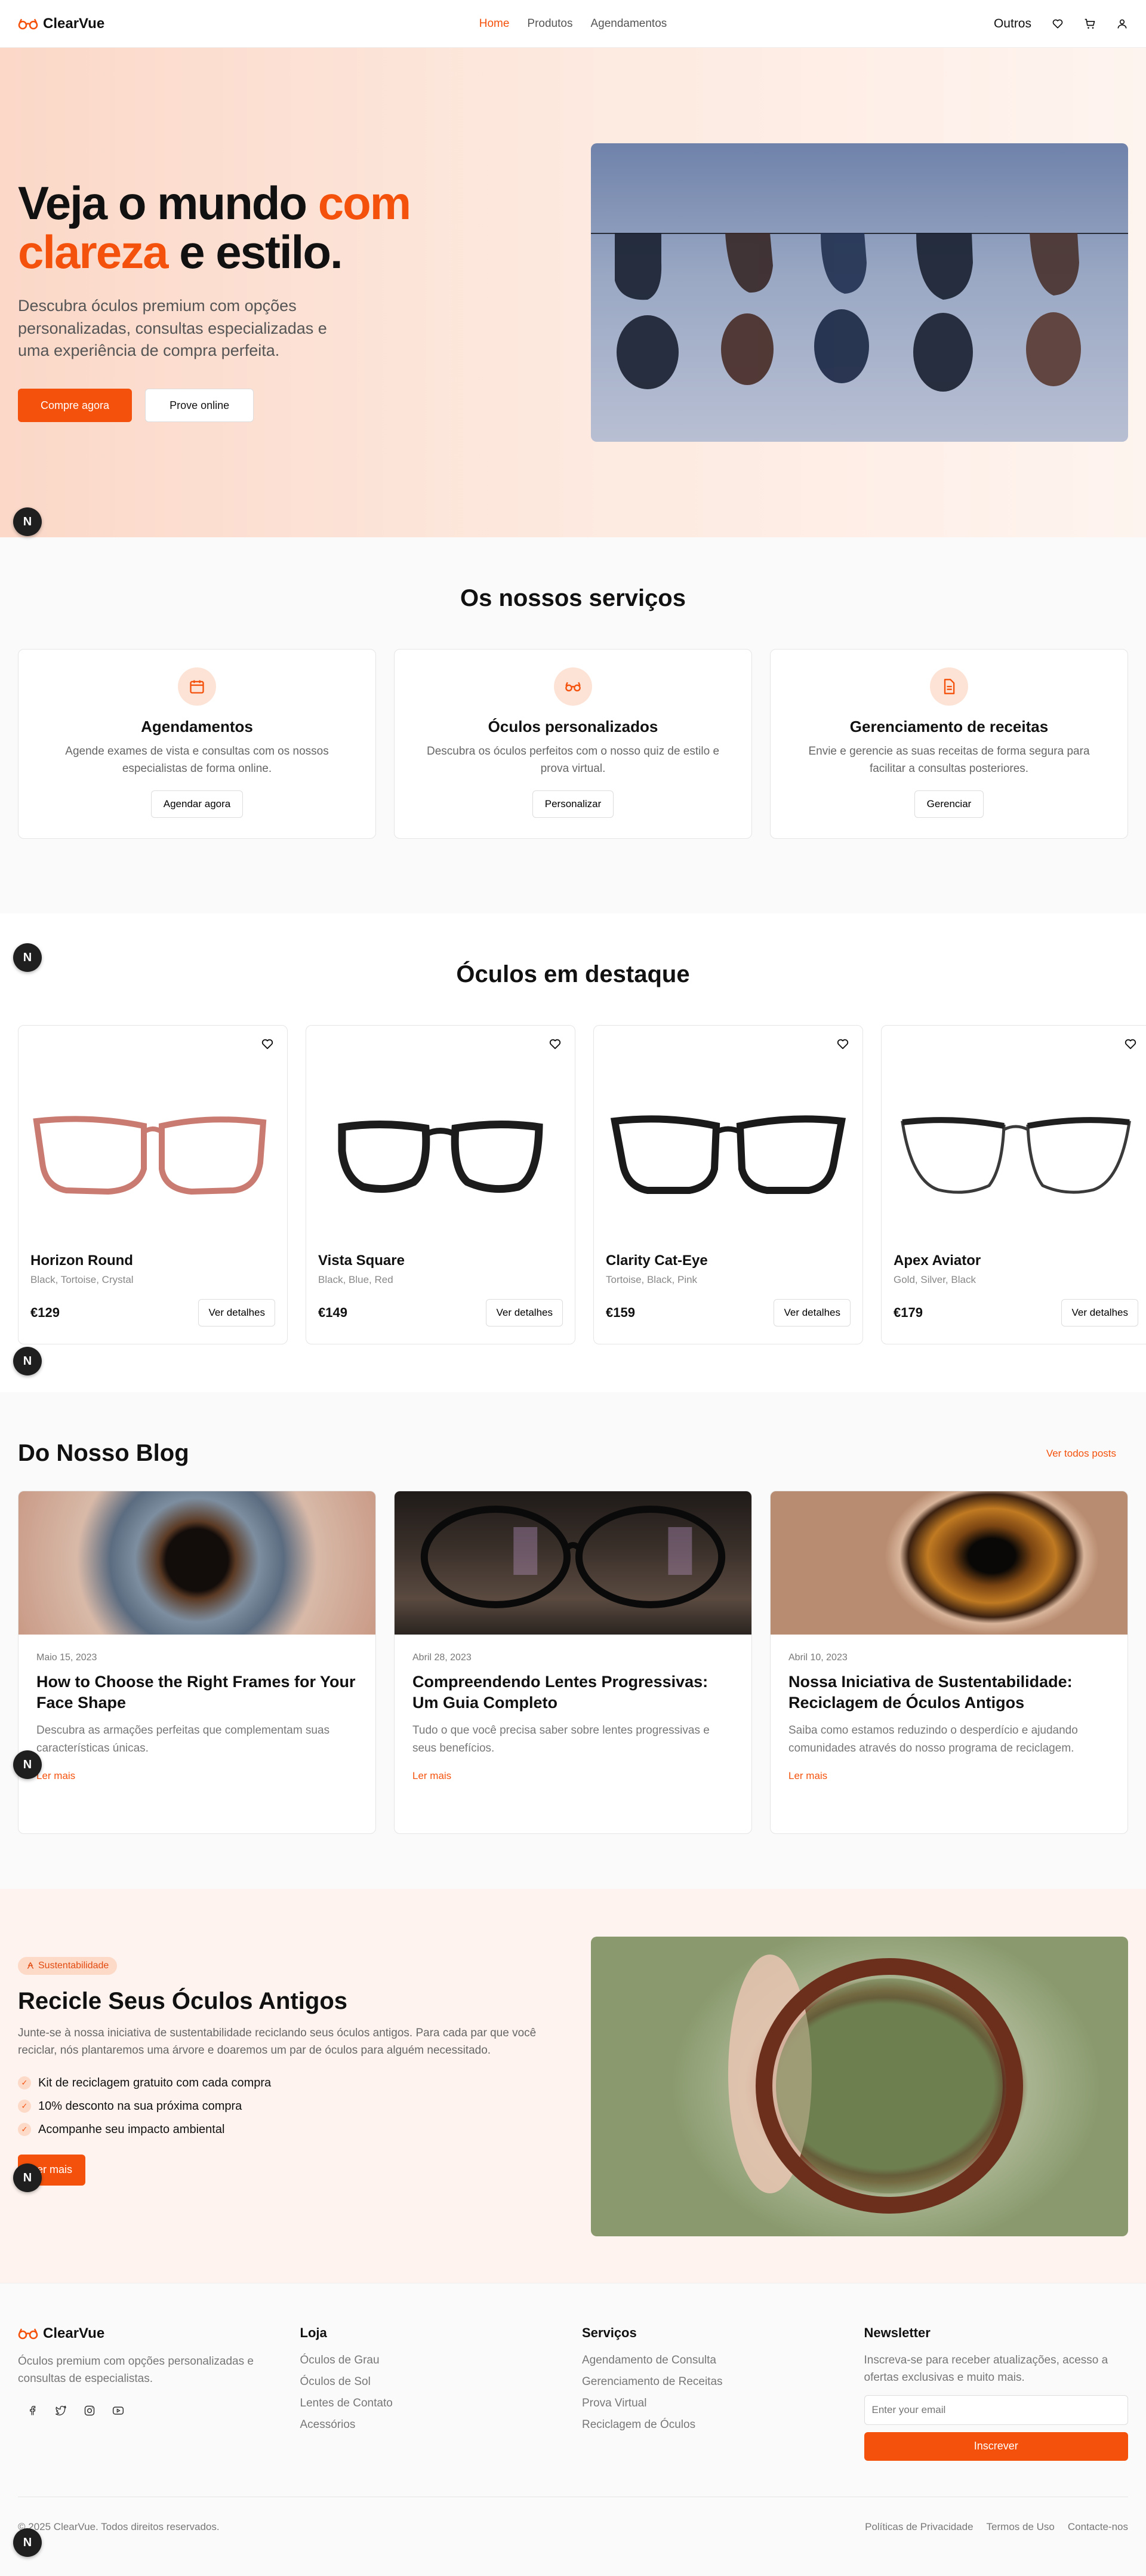 This screenshot has height=2576, width=1146. Describe the element at coordinates (333, 1312) in the screenshot. I see `product-price: €149` at that location.